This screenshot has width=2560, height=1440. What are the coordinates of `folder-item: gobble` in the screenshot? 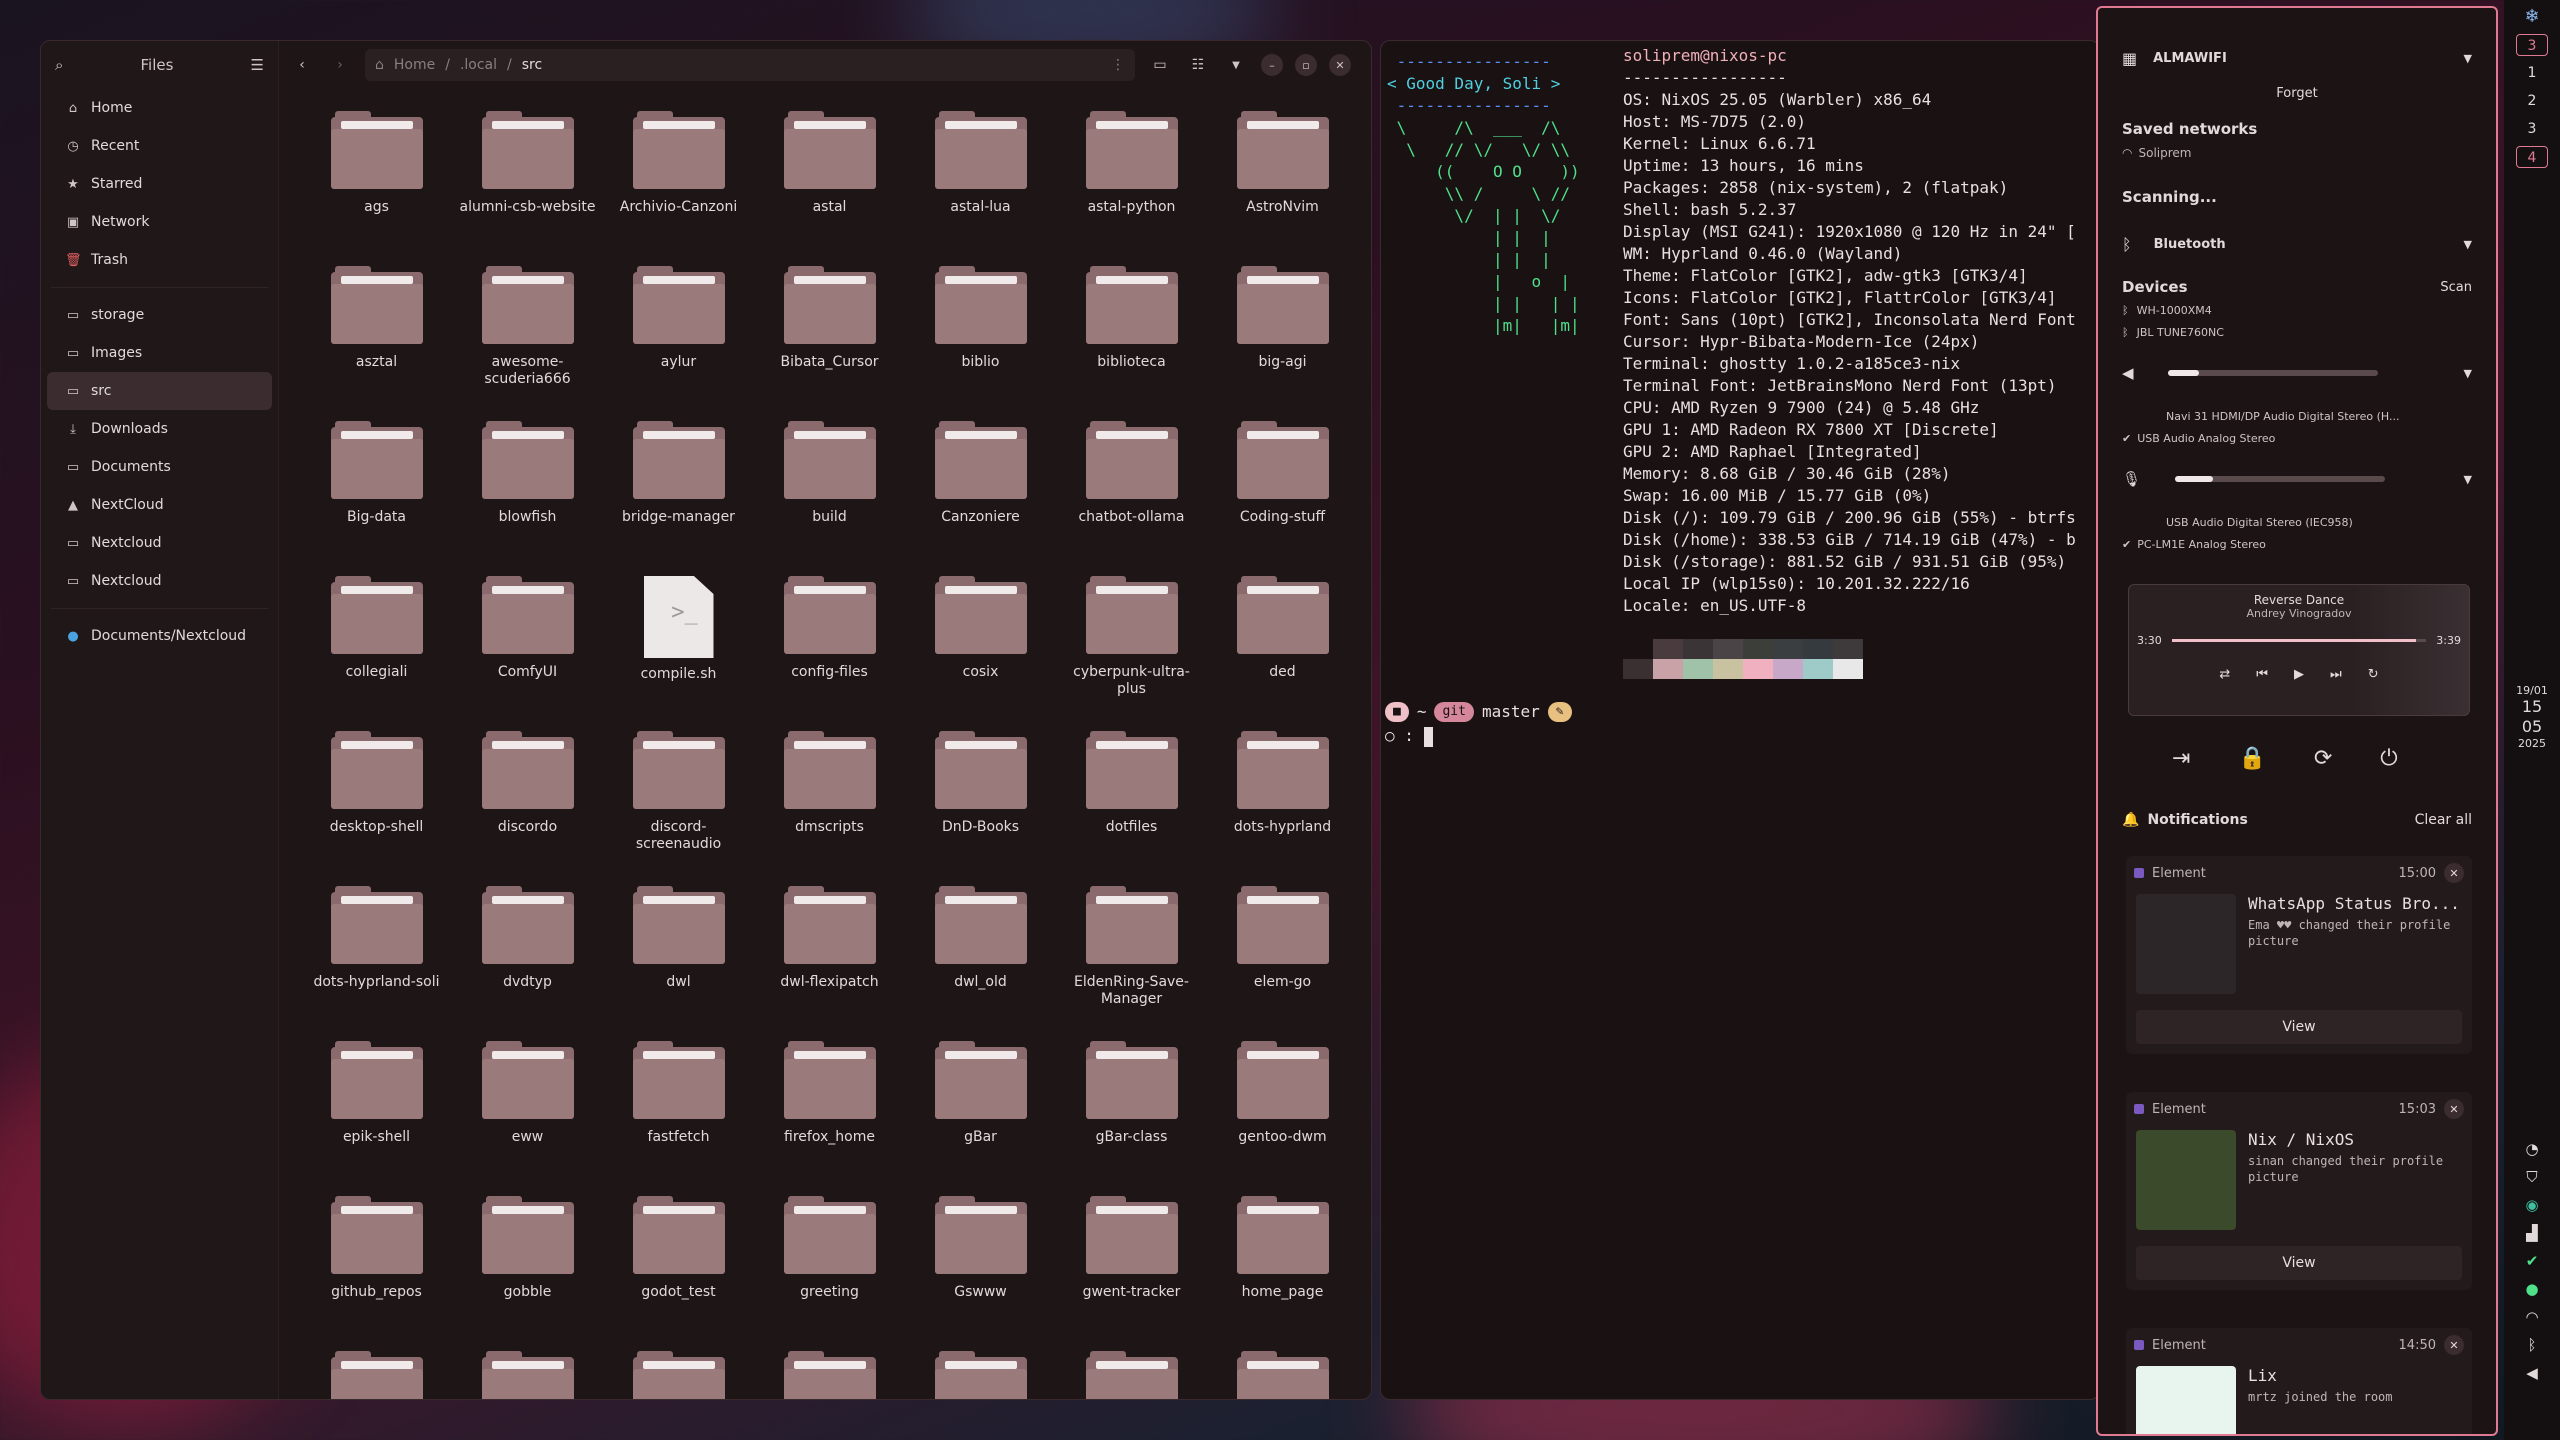 It's located at (527, 1273).